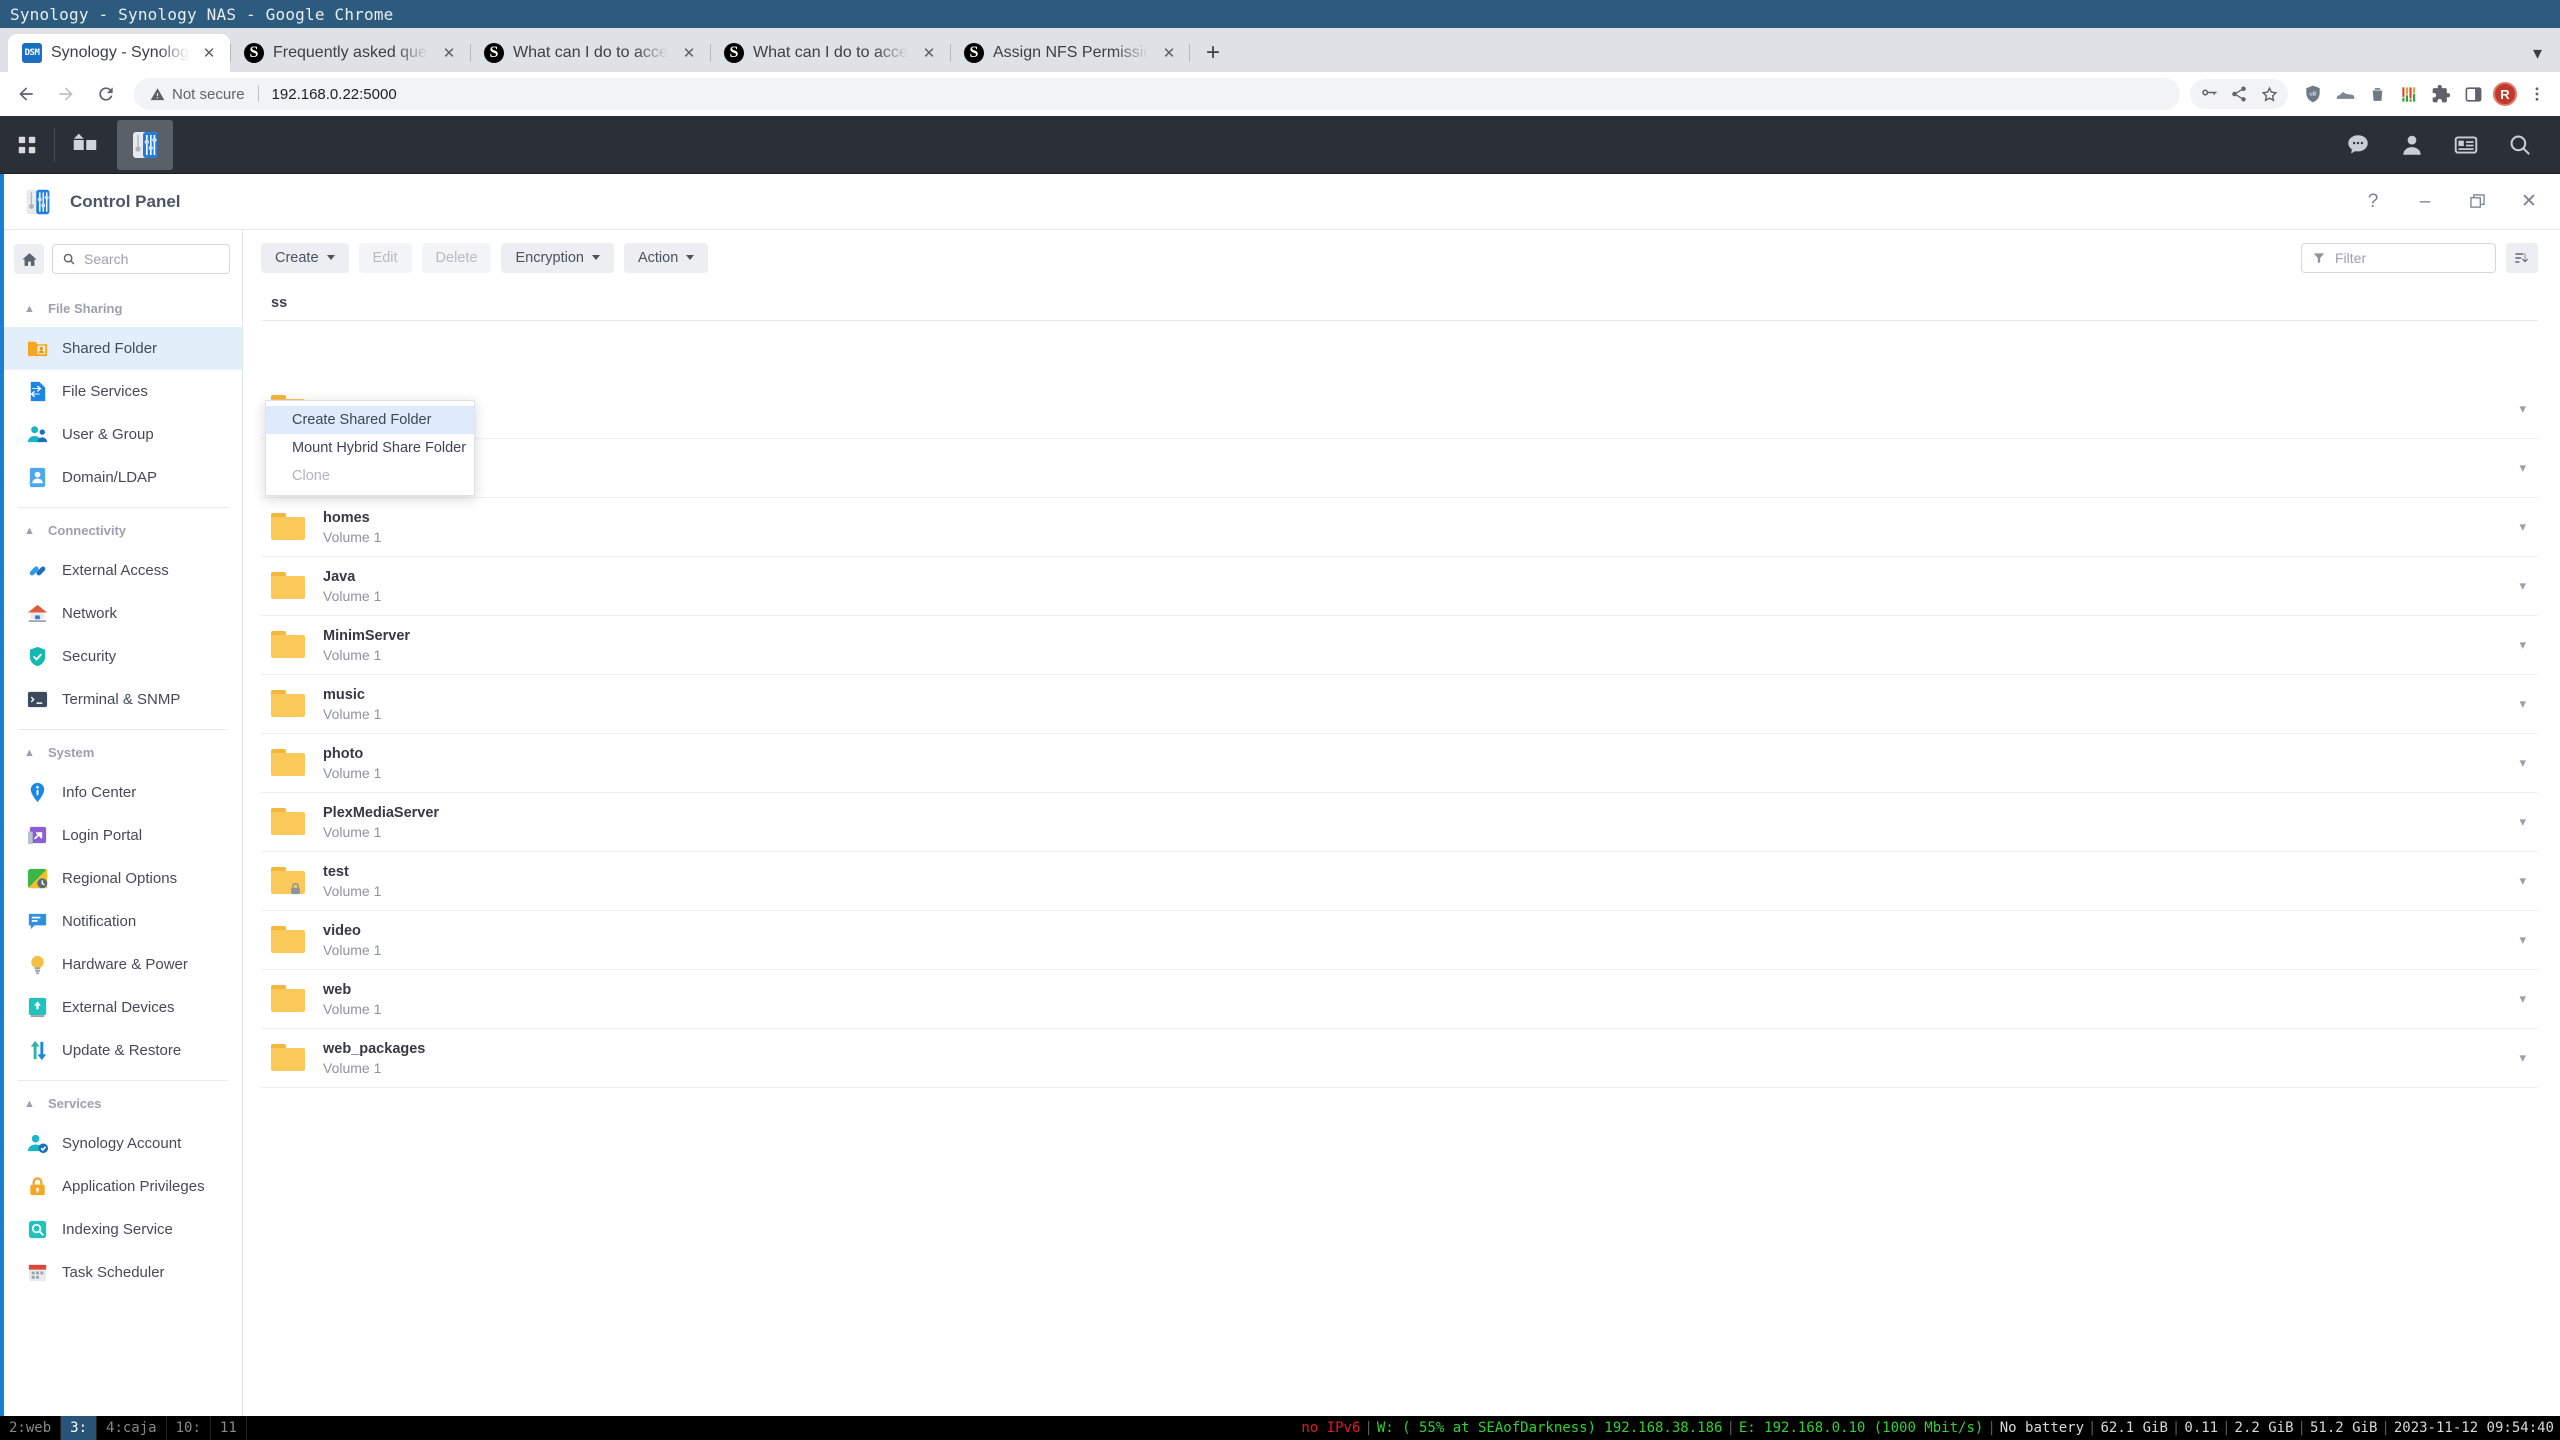 Image resolution: width=2560 pixels, height=1440 pixels. Describe the element at coordinates (123, 1143) in the screenshot. I see `sidebar-item-synology-account: Synology Account` at that location.